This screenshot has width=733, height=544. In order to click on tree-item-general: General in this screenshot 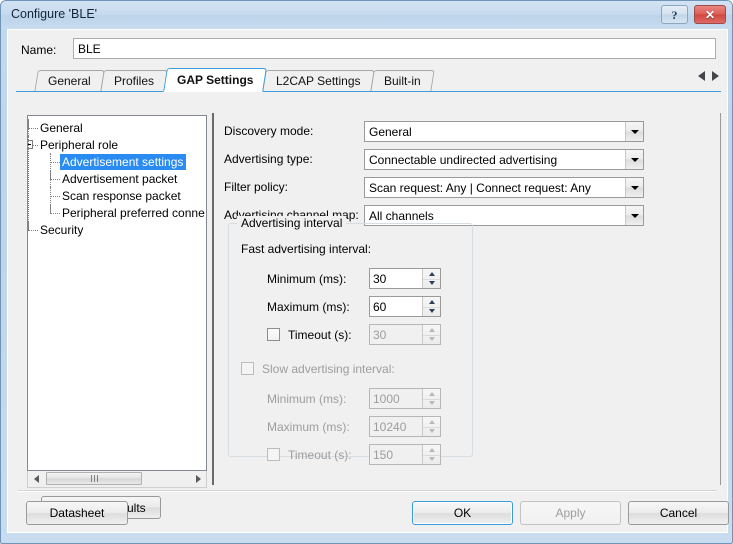, I will do `click(117, 127)`.